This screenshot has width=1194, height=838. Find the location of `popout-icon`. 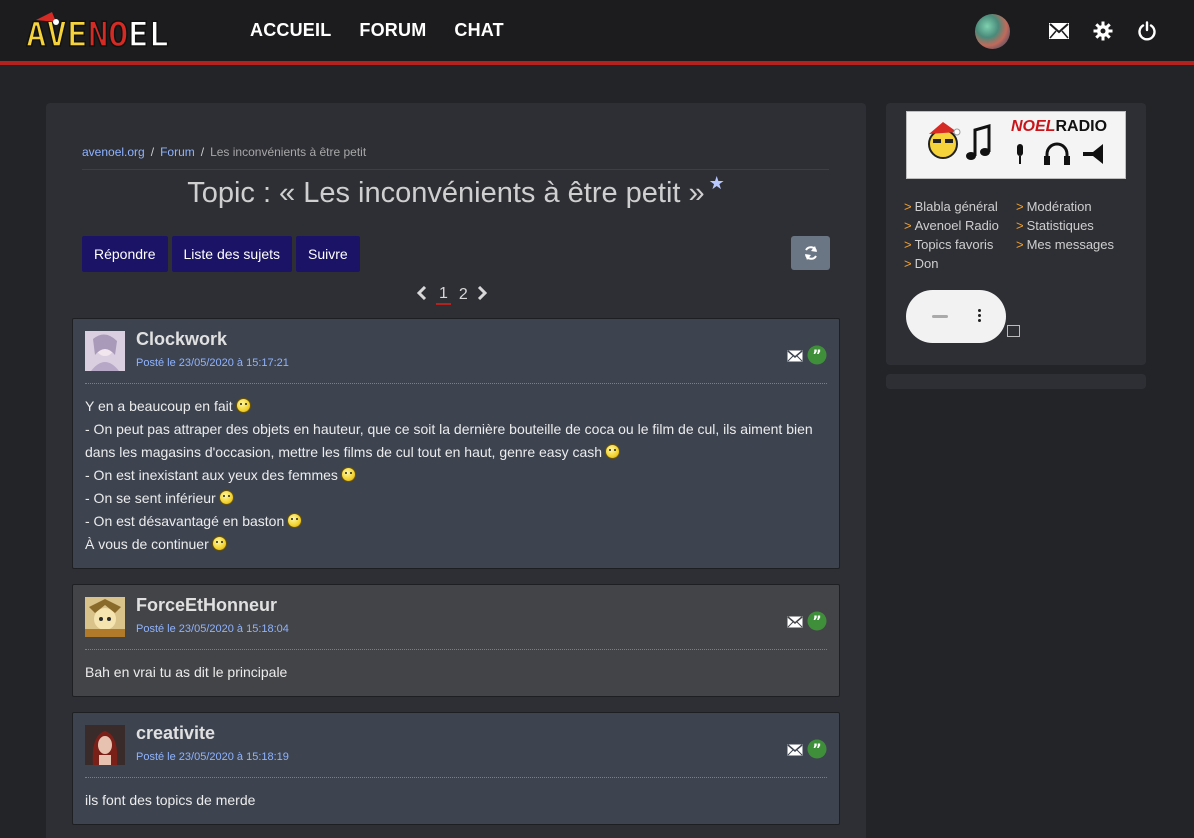

popout-icon is located at coordinates (1013, 331).